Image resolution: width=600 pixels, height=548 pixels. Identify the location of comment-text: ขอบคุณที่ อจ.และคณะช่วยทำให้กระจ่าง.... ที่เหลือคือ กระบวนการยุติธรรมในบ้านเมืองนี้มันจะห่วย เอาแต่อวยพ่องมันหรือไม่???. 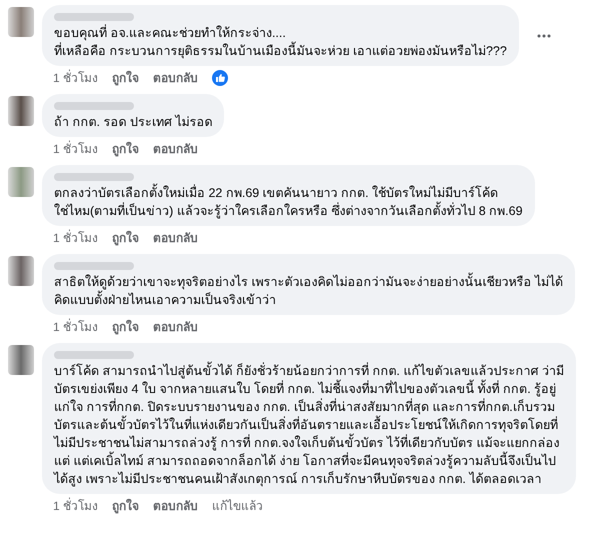
(280, 42).